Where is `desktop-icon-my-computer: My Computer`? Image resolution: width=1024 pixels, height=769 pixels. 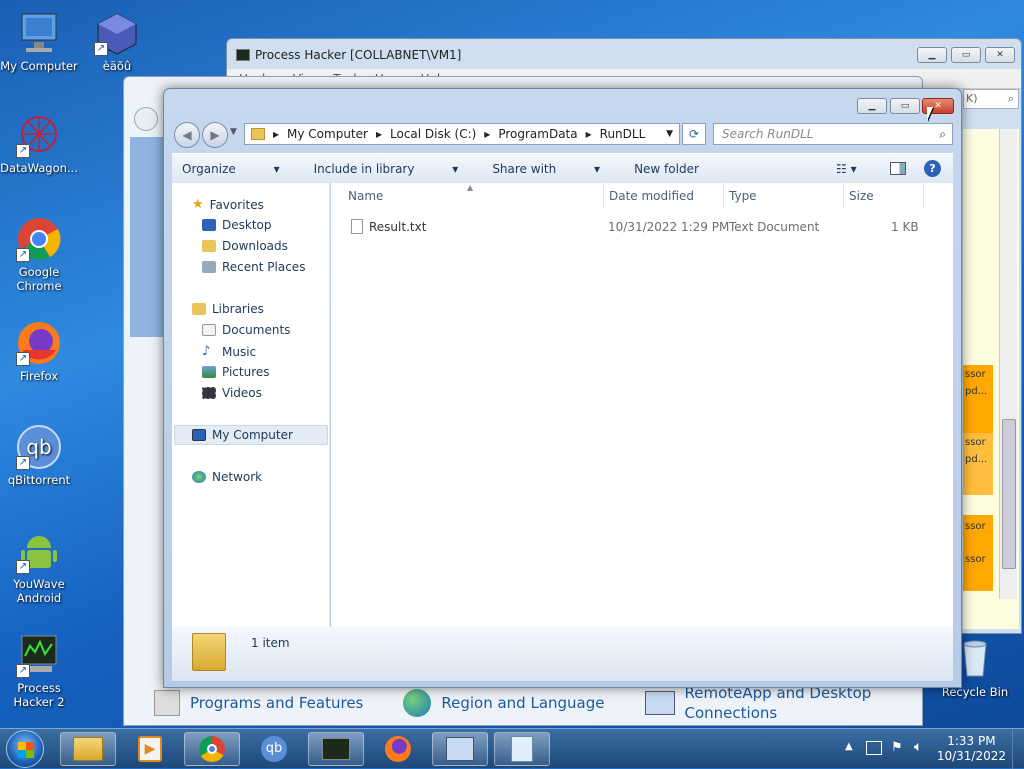
desktop-icon-my-computer: My Computer is located at coordinates (39, 41).